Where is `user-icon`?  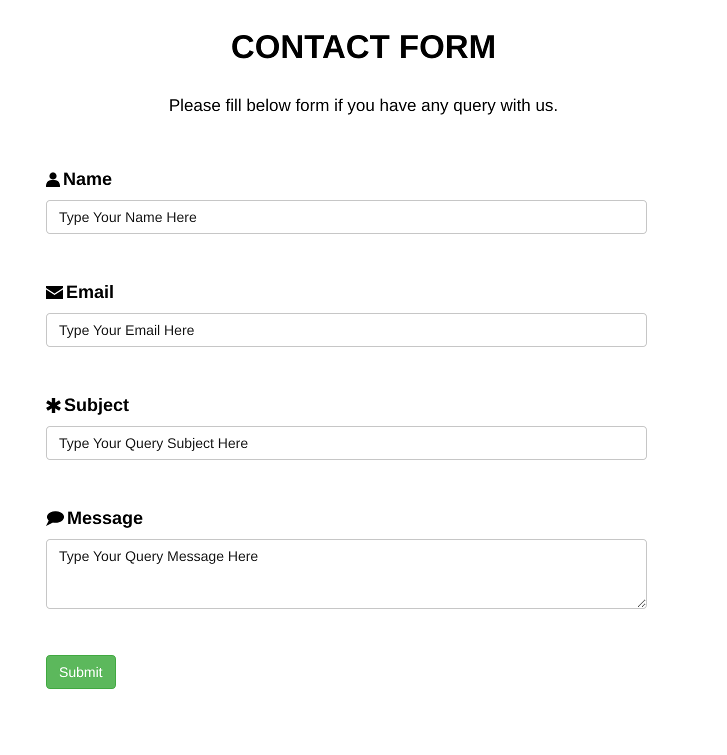
user-icon is located at coordinates (53, 179).